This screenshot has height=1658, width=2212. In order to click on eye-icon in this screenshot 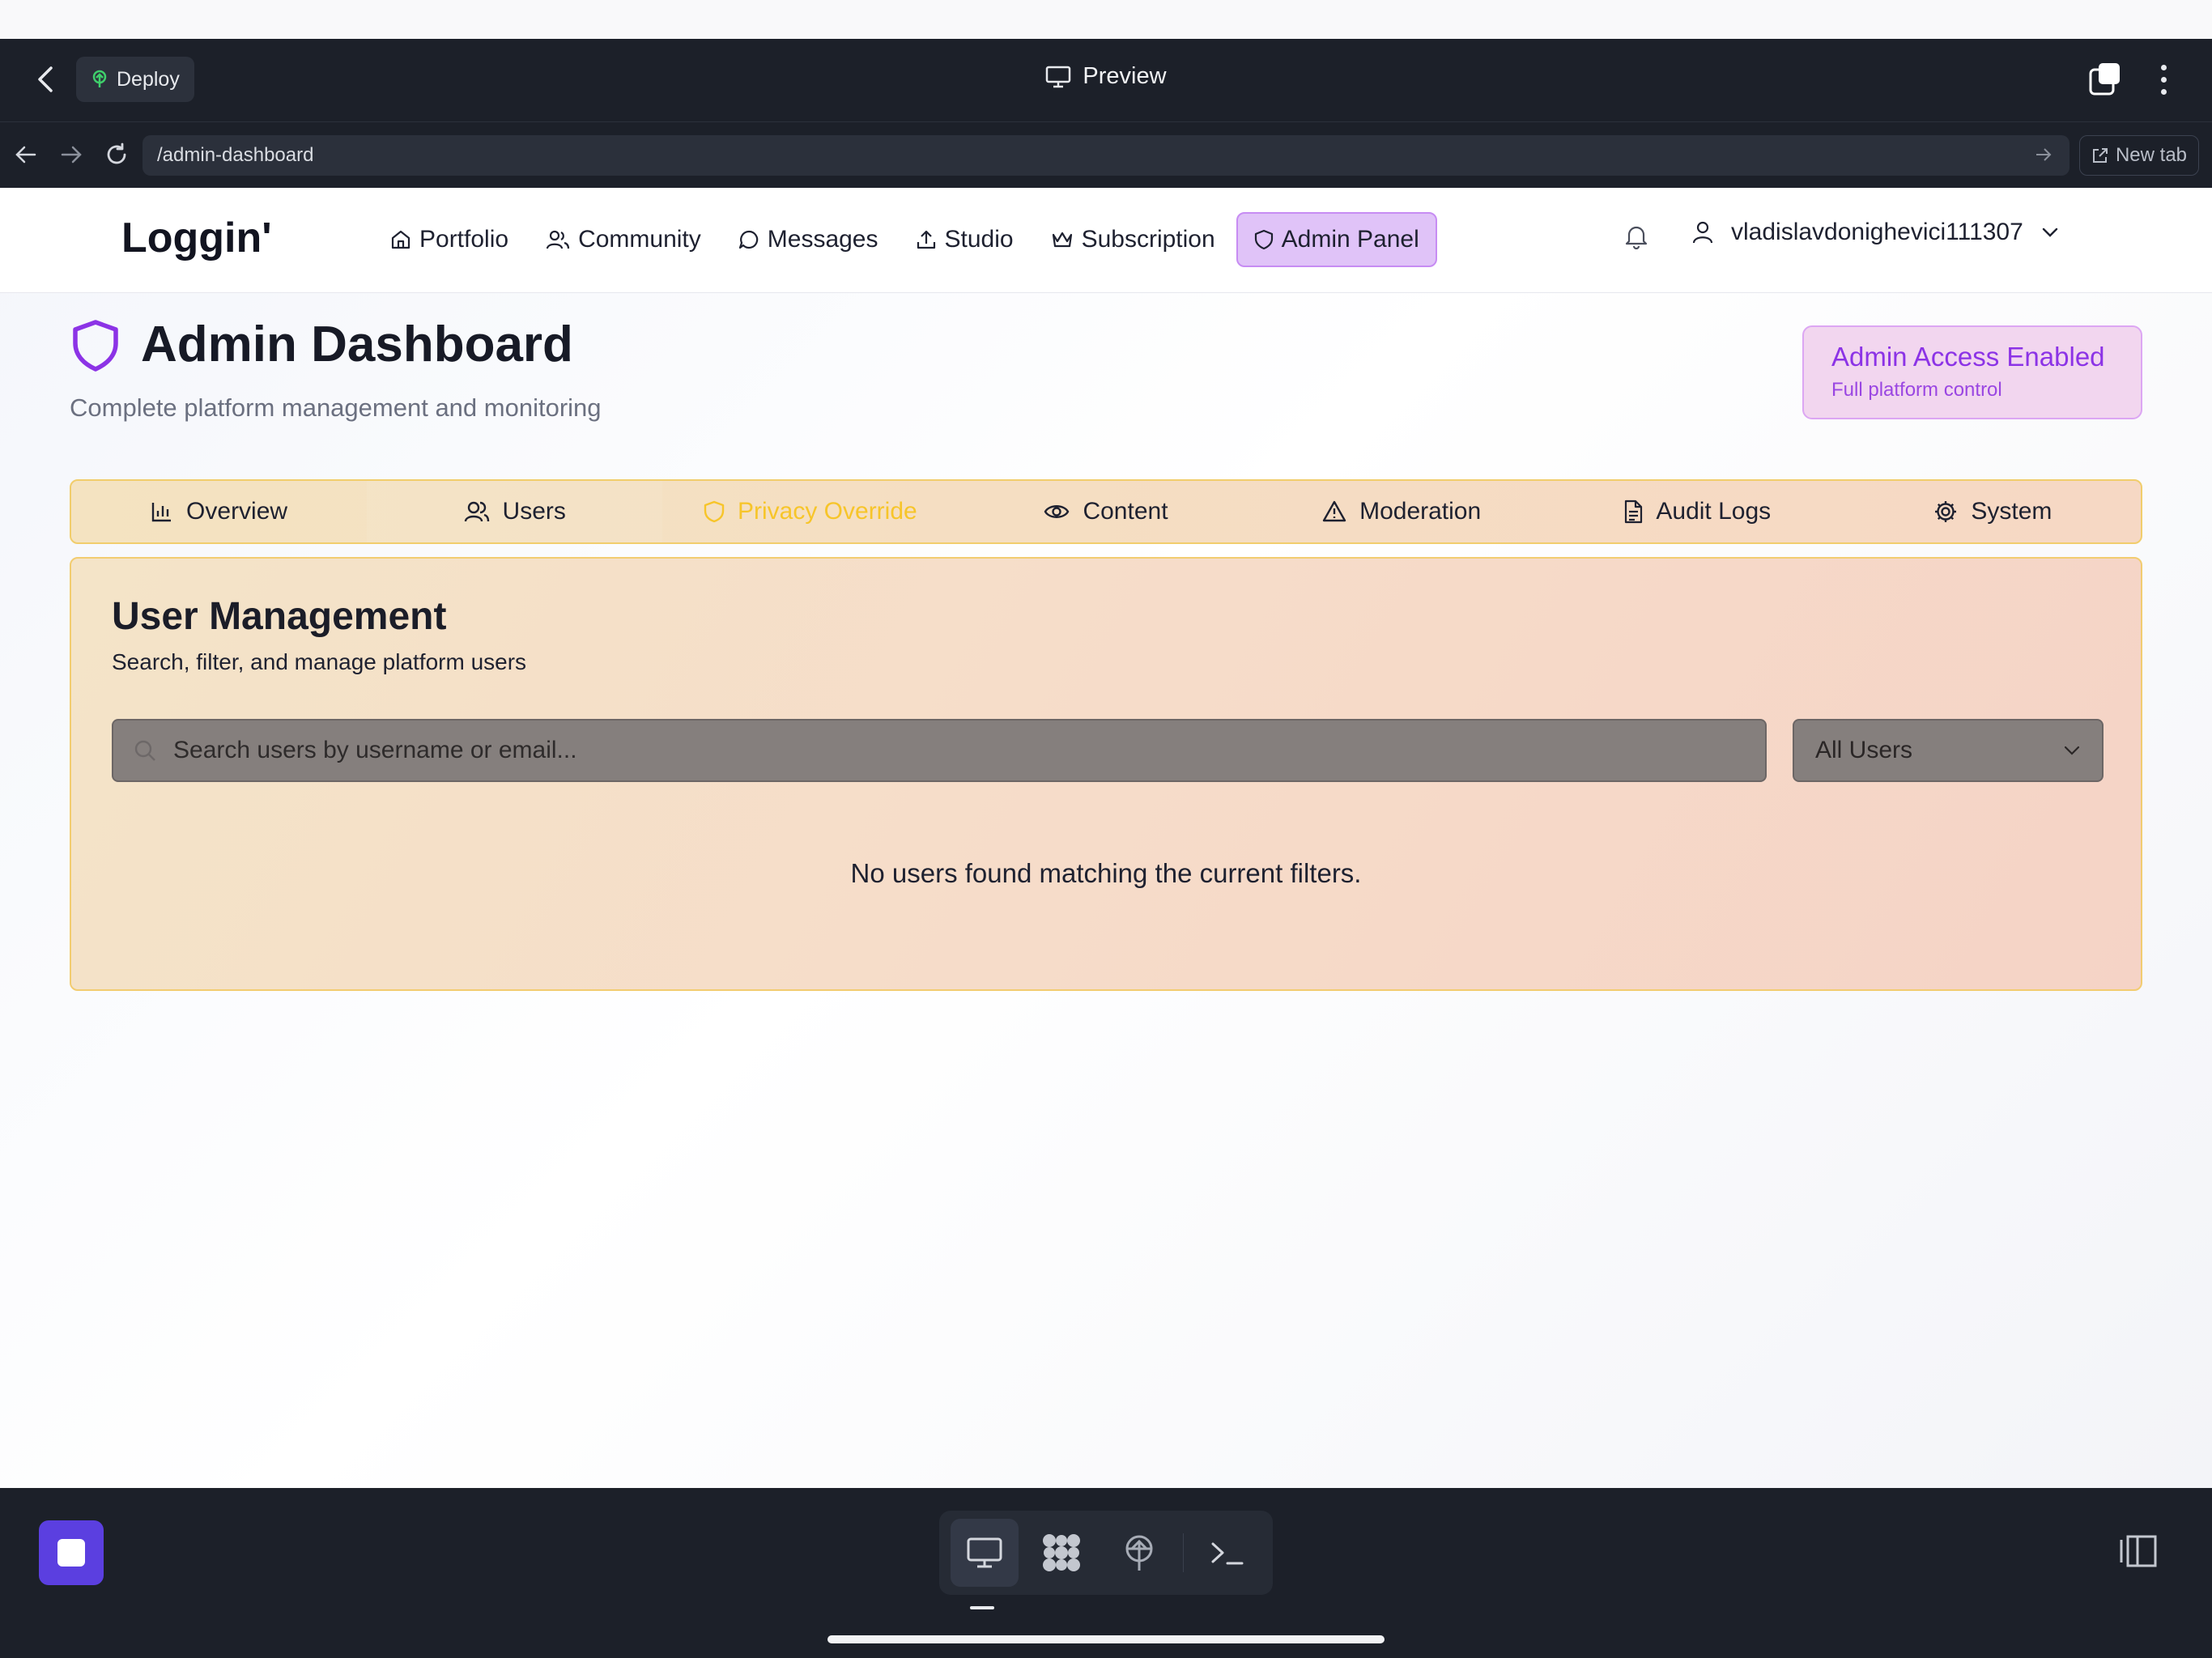, I will do `click(1057, 511)`.